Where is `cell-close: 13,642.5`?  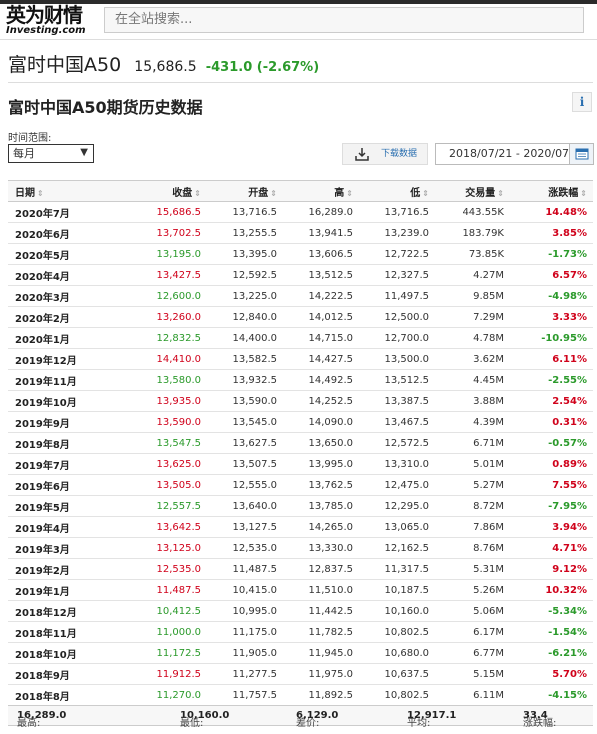 cell-close: 13,642.5 is located at coordinates (161, 527).